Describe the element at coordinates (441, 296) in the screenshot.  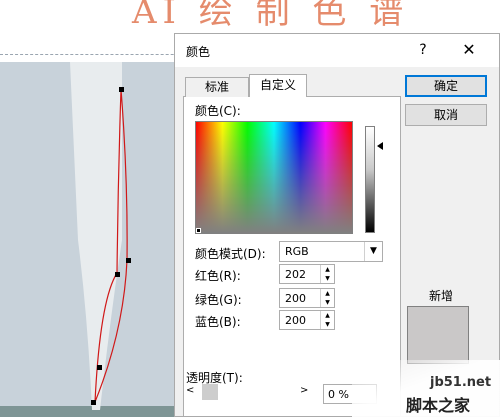
I see `new-color-label: 新增` at that location.